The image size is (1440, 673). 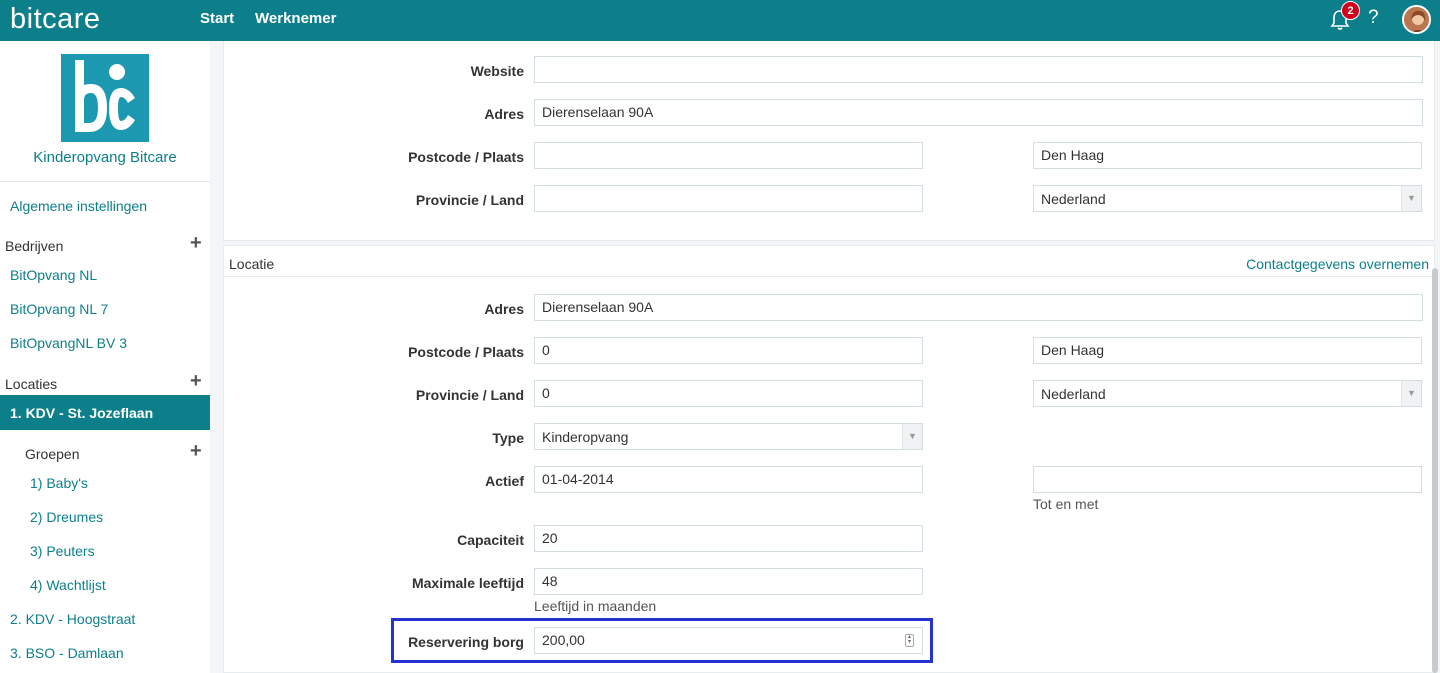 I want to click on website-field, so click(x=978, y=69).